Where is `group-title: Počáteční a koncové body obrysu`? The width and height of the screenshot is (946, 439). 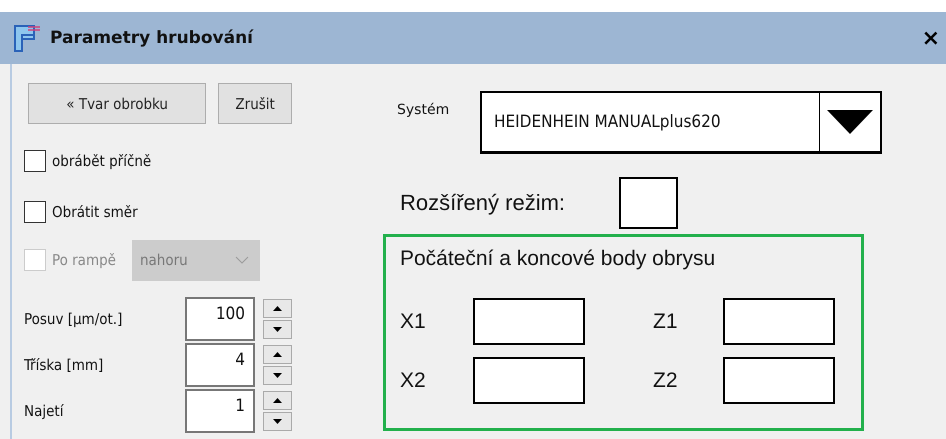
group-title: Počáteční a koncové body obrysu is located at coordinates (558, 259).